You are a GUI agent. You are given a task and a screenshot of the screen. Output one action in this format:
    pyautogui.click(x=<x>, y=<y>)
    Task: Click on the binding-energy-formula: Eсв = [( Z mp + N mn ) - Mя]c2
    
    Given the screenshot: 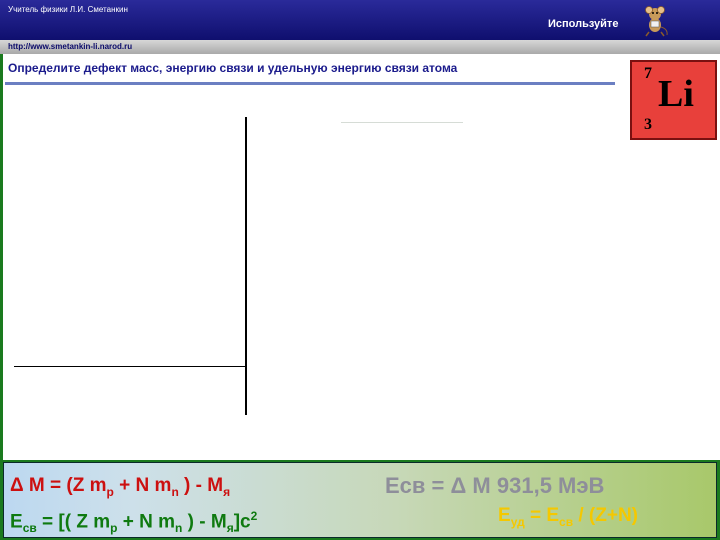 What is the action you would take?
    pyautogui.click(x=134, y=522)
    